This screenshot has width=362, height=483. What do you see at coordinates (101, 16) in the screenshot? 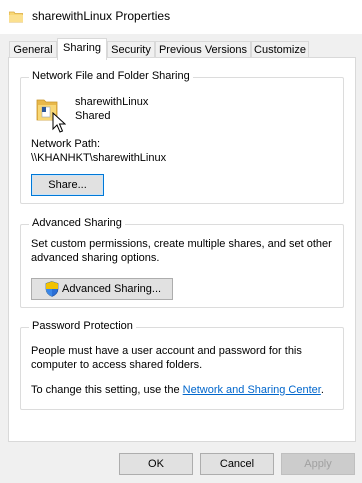
I see `window-title: sharewithLinux Properties` at bounding box center [101, 16].